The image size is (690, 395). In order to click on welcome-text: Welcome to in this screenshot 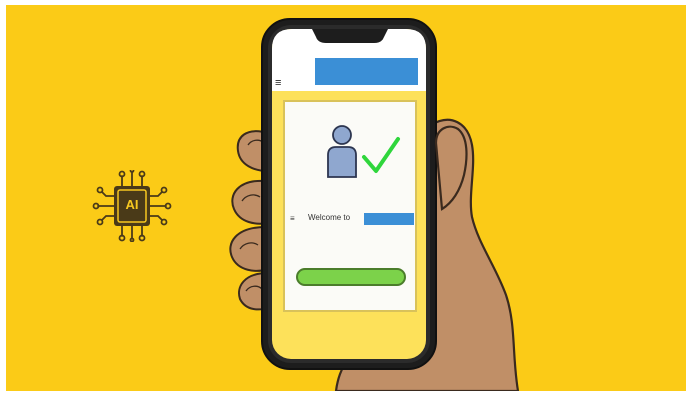, I will do `click(329, 217)`.